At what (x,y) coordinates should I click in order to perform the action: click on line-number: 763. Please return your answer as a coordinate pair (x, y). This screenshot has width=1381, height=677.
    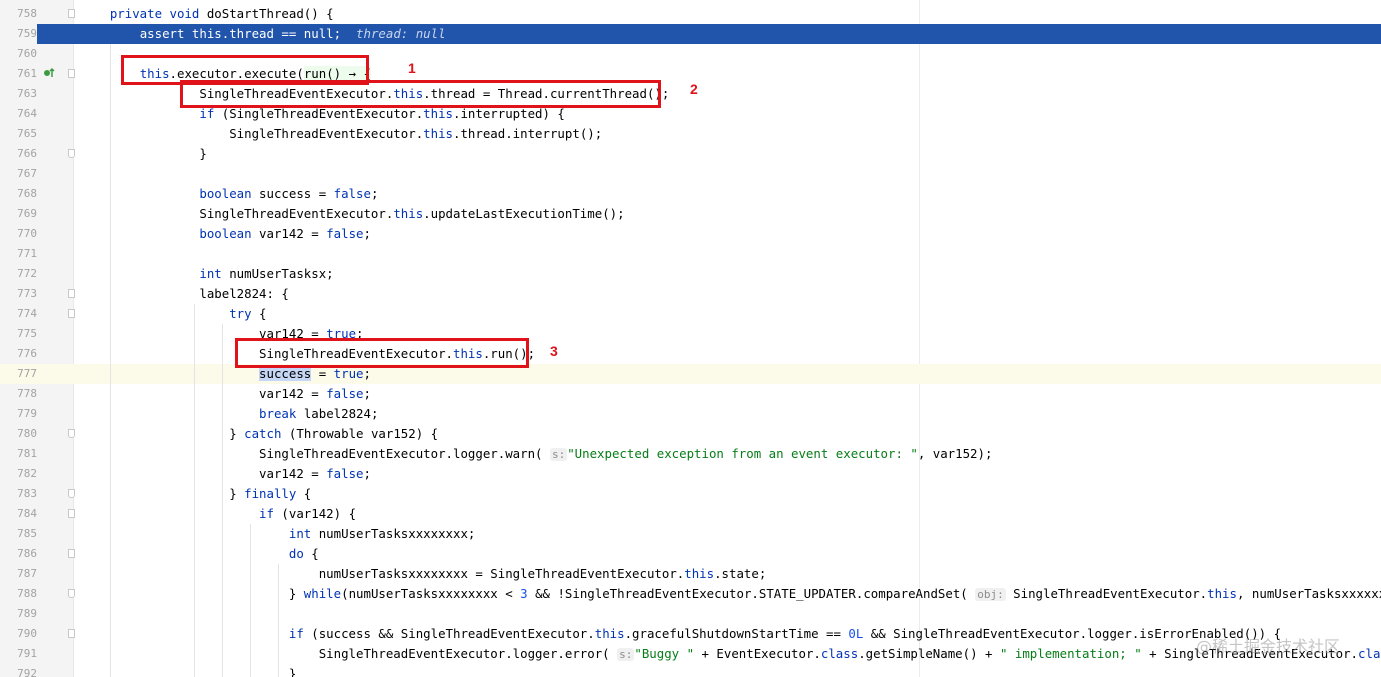
    Looking at the image, I should click on (18, 94).